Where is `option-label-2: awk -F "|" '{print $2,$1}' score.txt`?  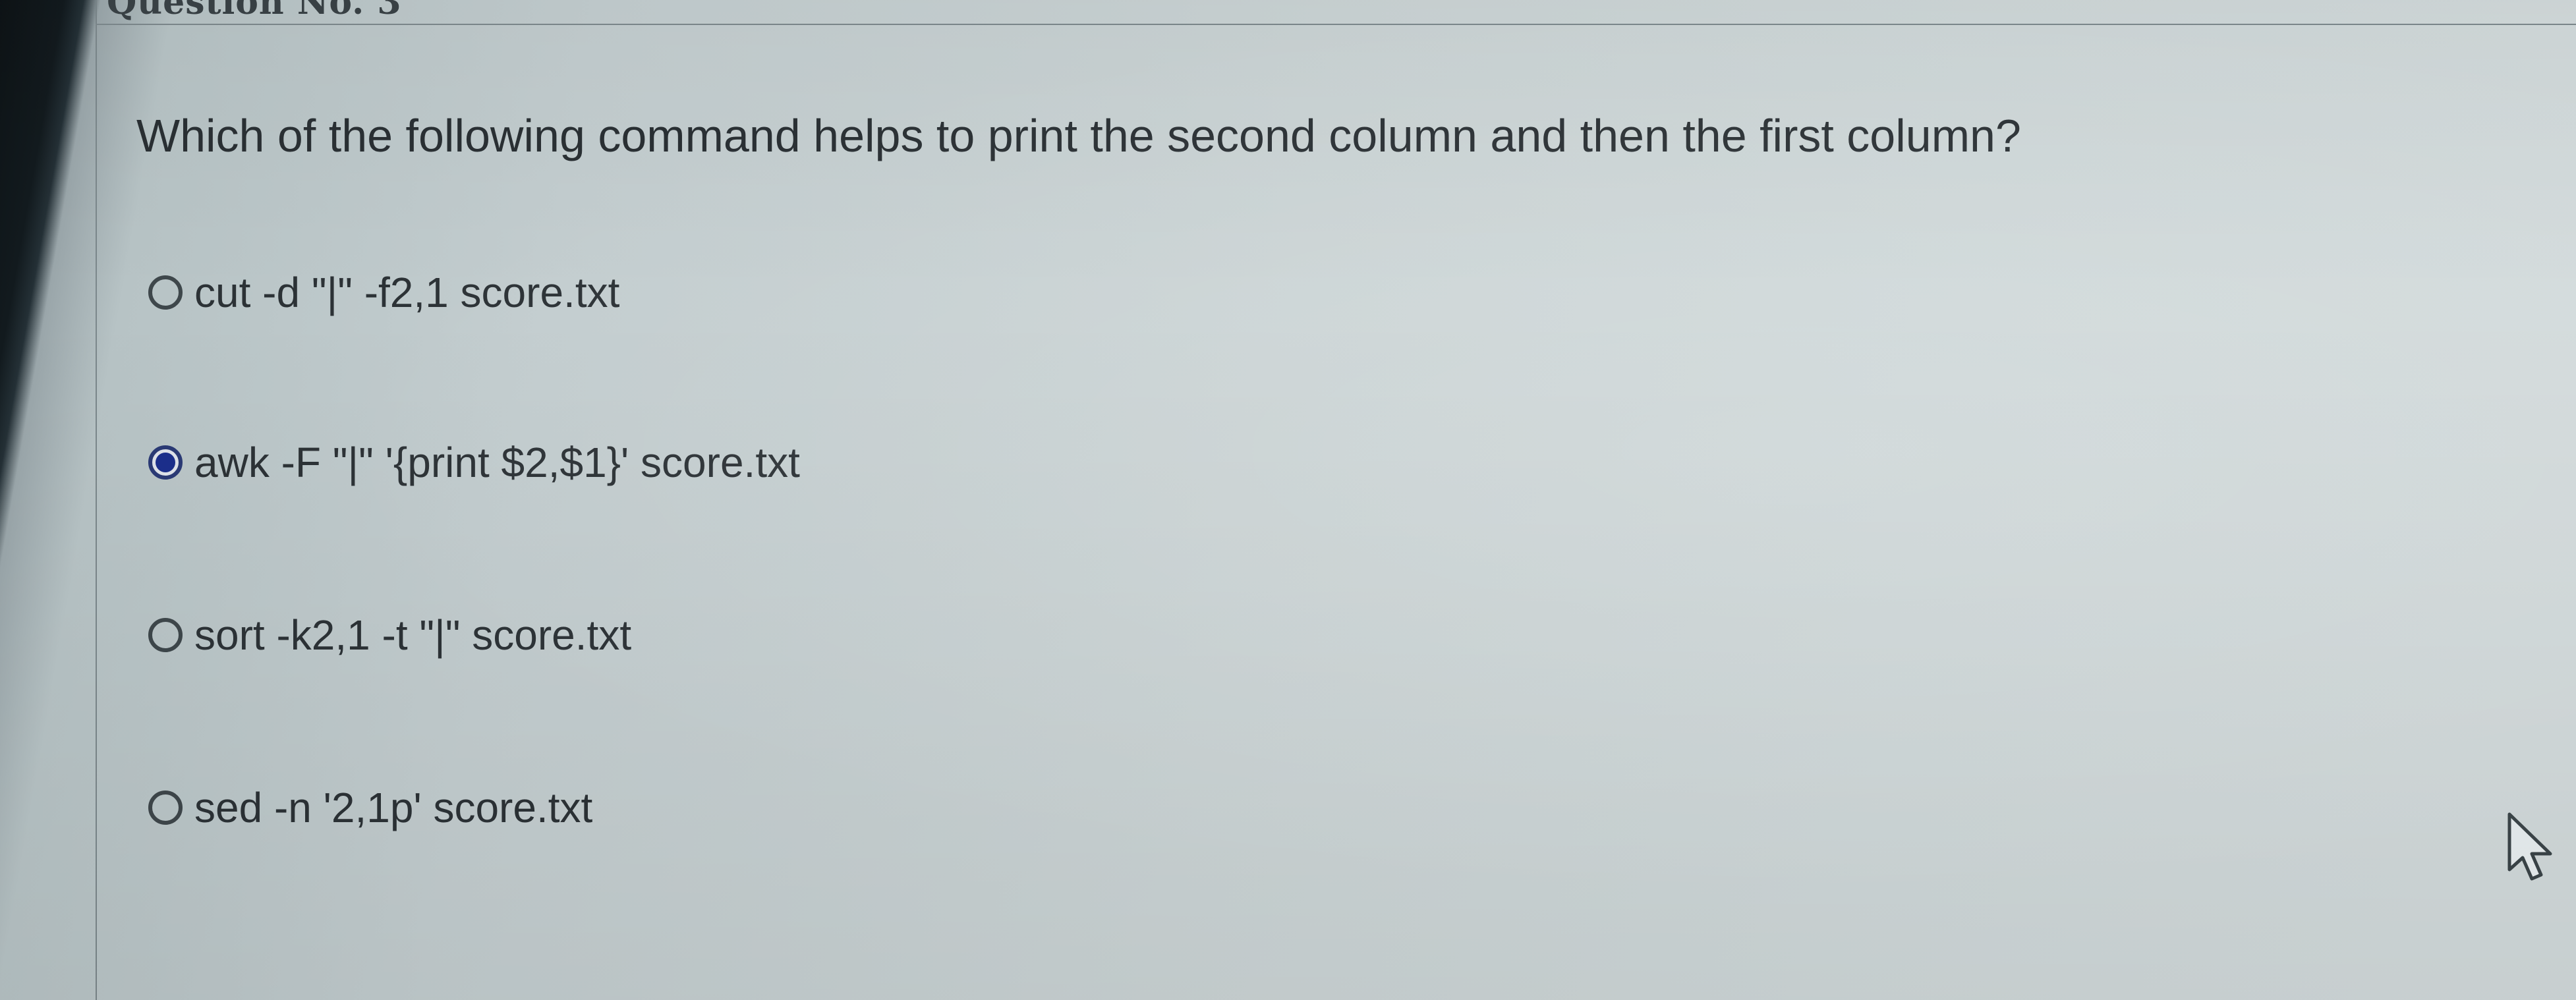
option-label-2: awk -F "|" '{print $2,$1}' score.txt is located at coordinates (497, 463).